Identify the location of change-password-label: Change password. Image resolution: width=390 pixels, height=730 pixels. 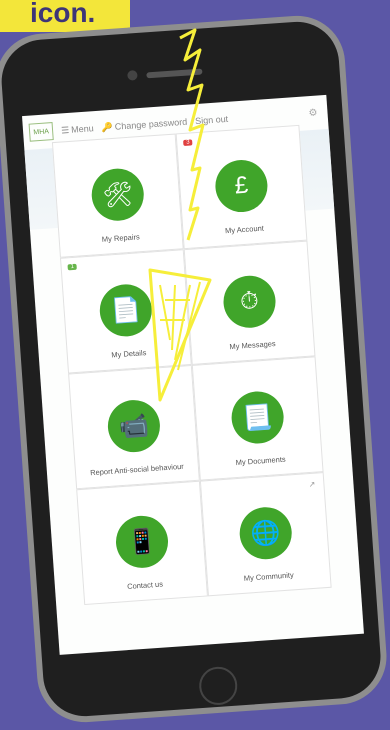
(151, 124).